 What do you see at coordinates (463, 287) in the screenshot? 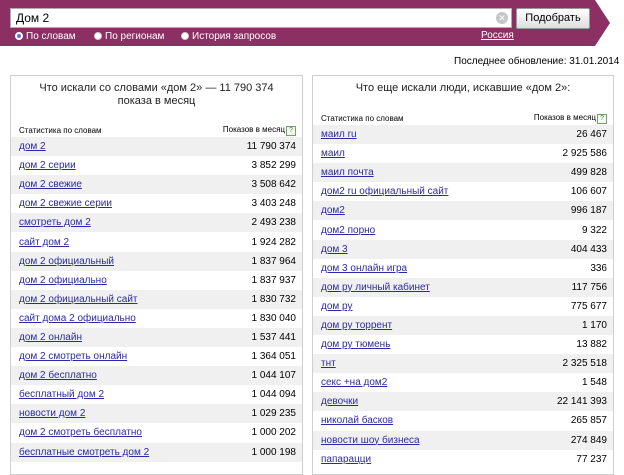
I see `table-row: дом ру личный кабинет 117 756` at bounding box center [463, 287].